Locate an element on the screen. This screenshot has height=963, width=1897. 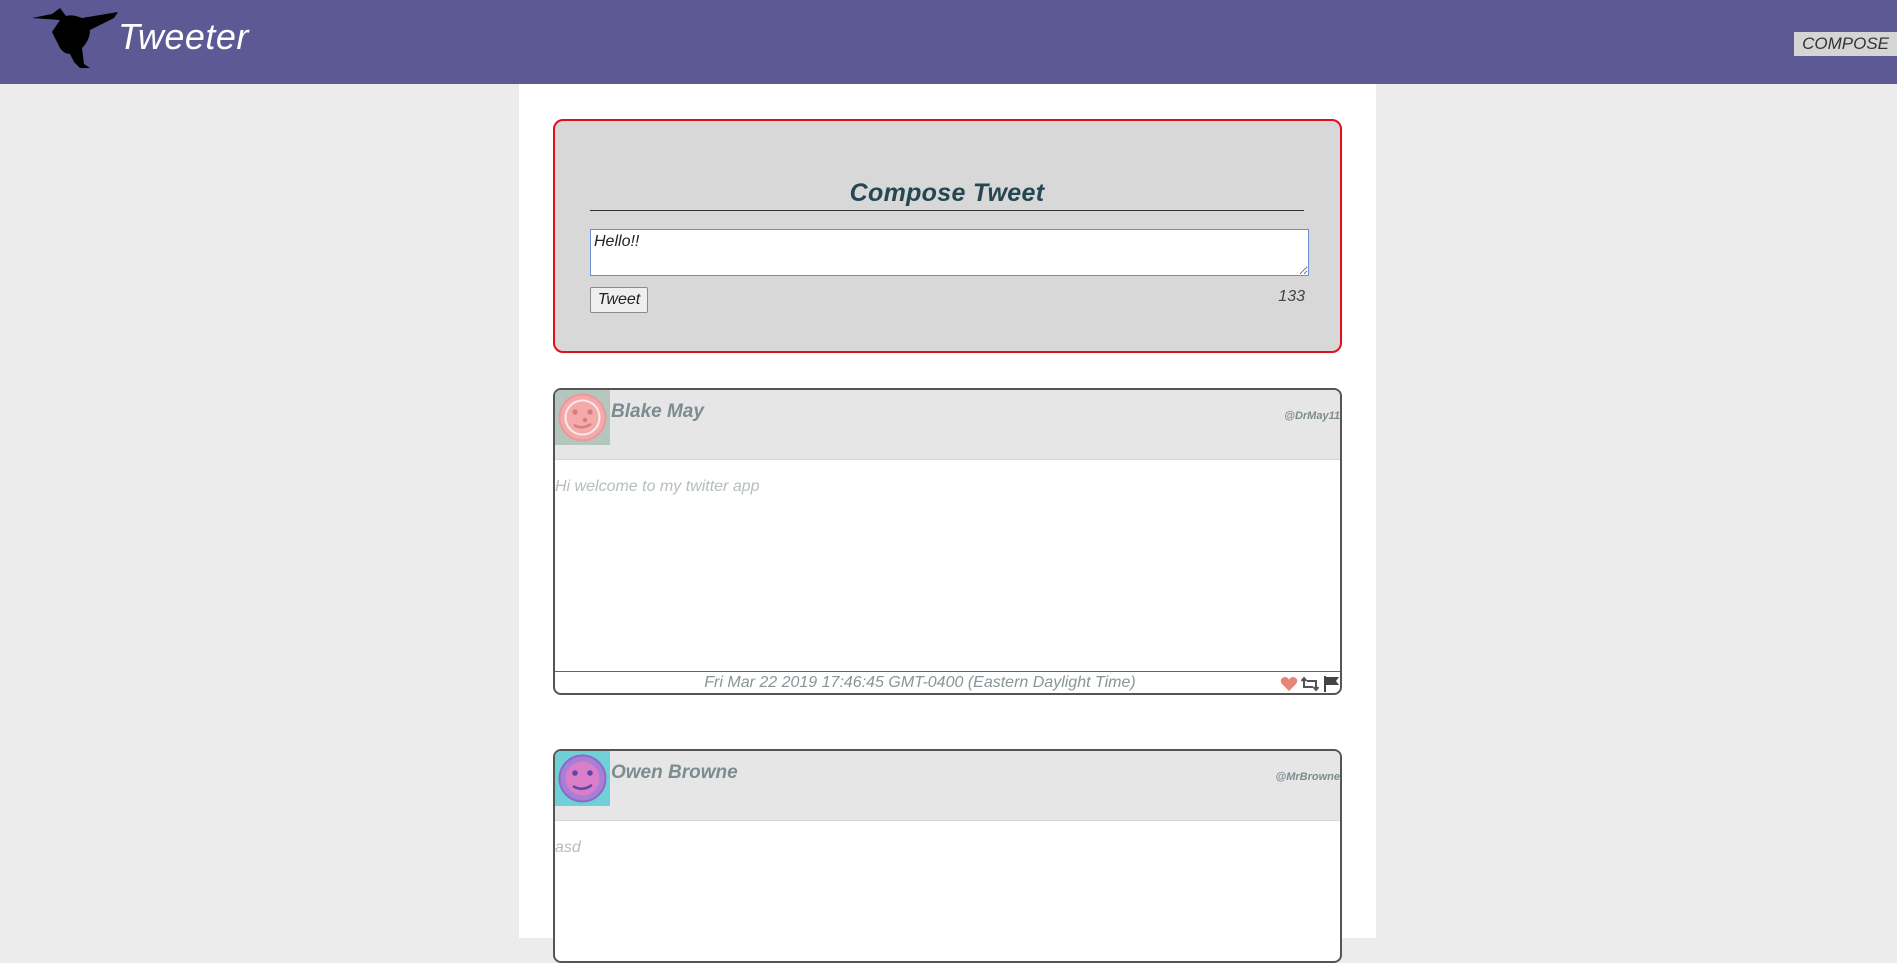
tweet-card: Owen Browne @MrBrowne asd is located at coordinates (947, 856).